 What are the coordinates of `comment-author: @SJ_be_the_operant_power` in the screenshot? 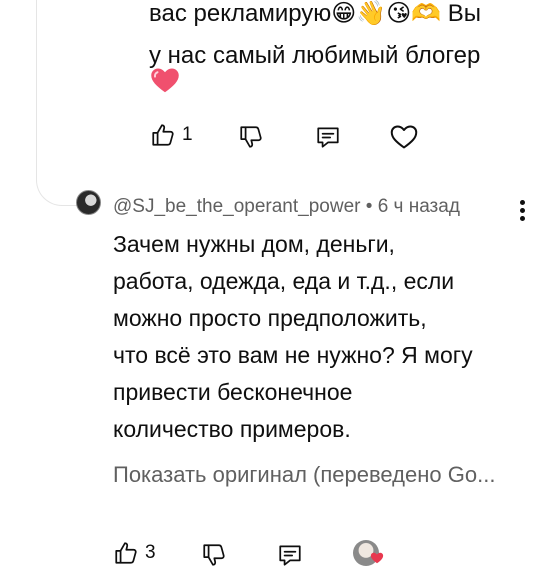 It's located at (236, 206).